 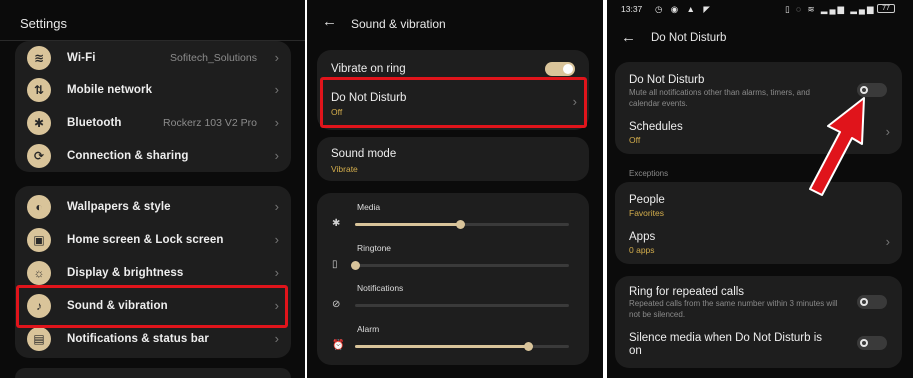 What do you see at coordinates (128, 155) in the screenshot?
I see `settings-item-label: Connection & sharing` at bounding box center [128, 155].